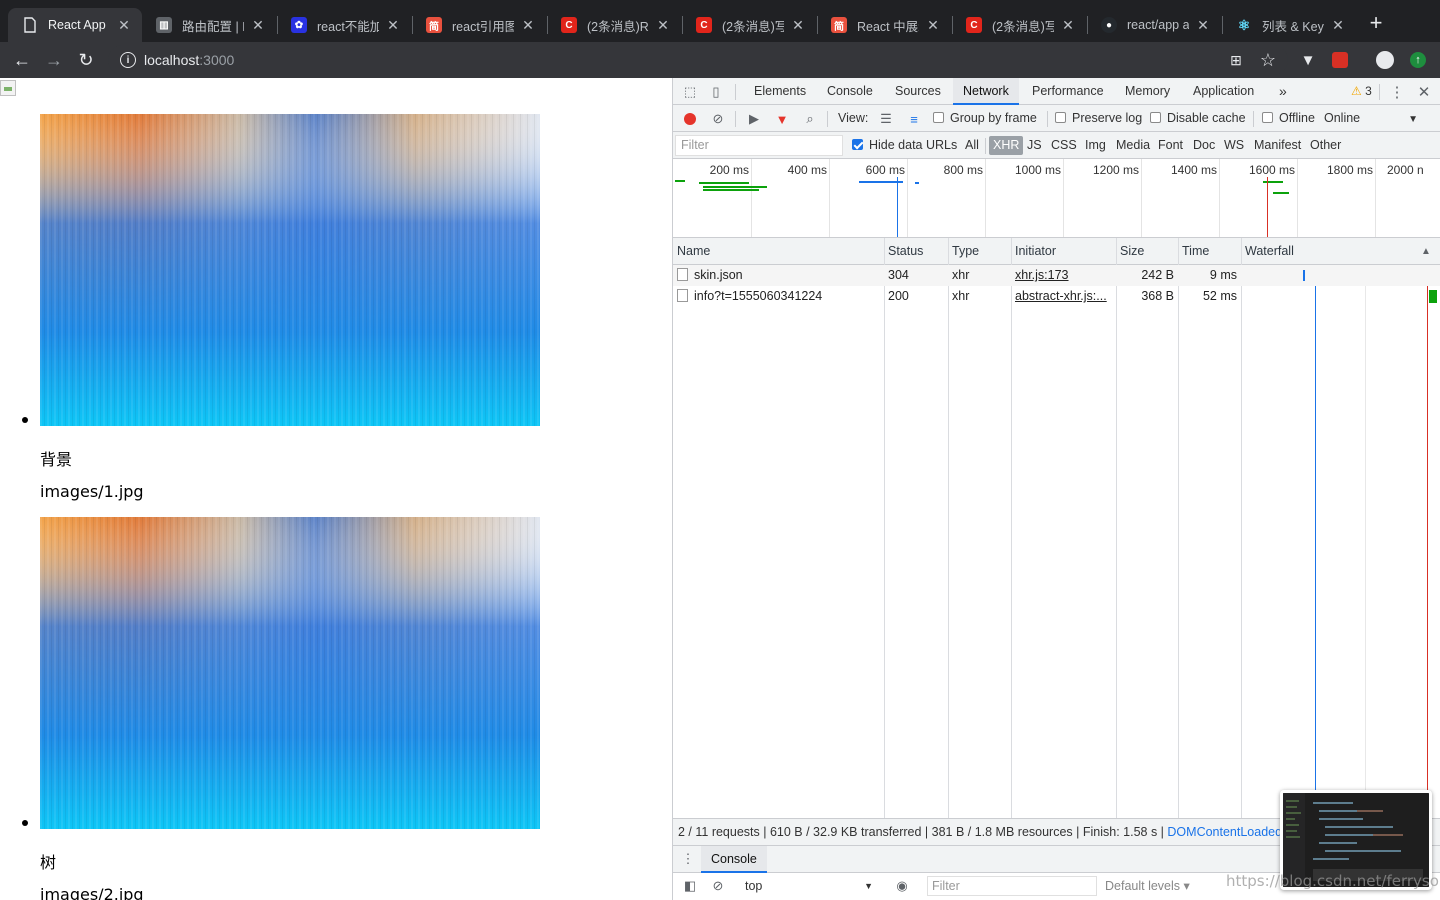 This screenshot has height=900, width=1440. Describe the element at coordinates (344, 25) in the screenshot. I see `browser-tab-3: ✿ react不能加 ✕` at that location.